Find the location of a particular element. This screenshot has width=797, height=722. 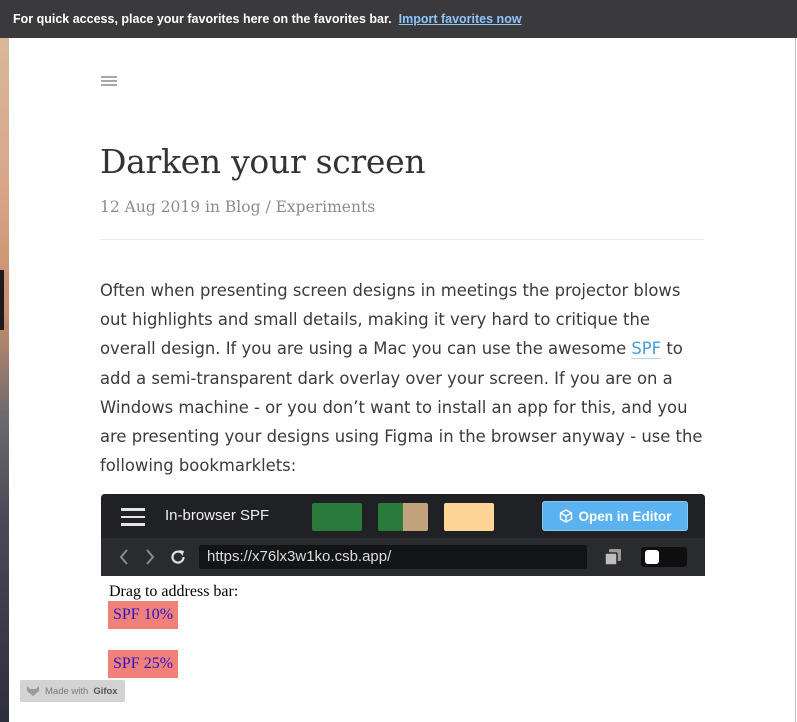

open-in-editor-button: Open in Editor is located at coordinates (615, 516).